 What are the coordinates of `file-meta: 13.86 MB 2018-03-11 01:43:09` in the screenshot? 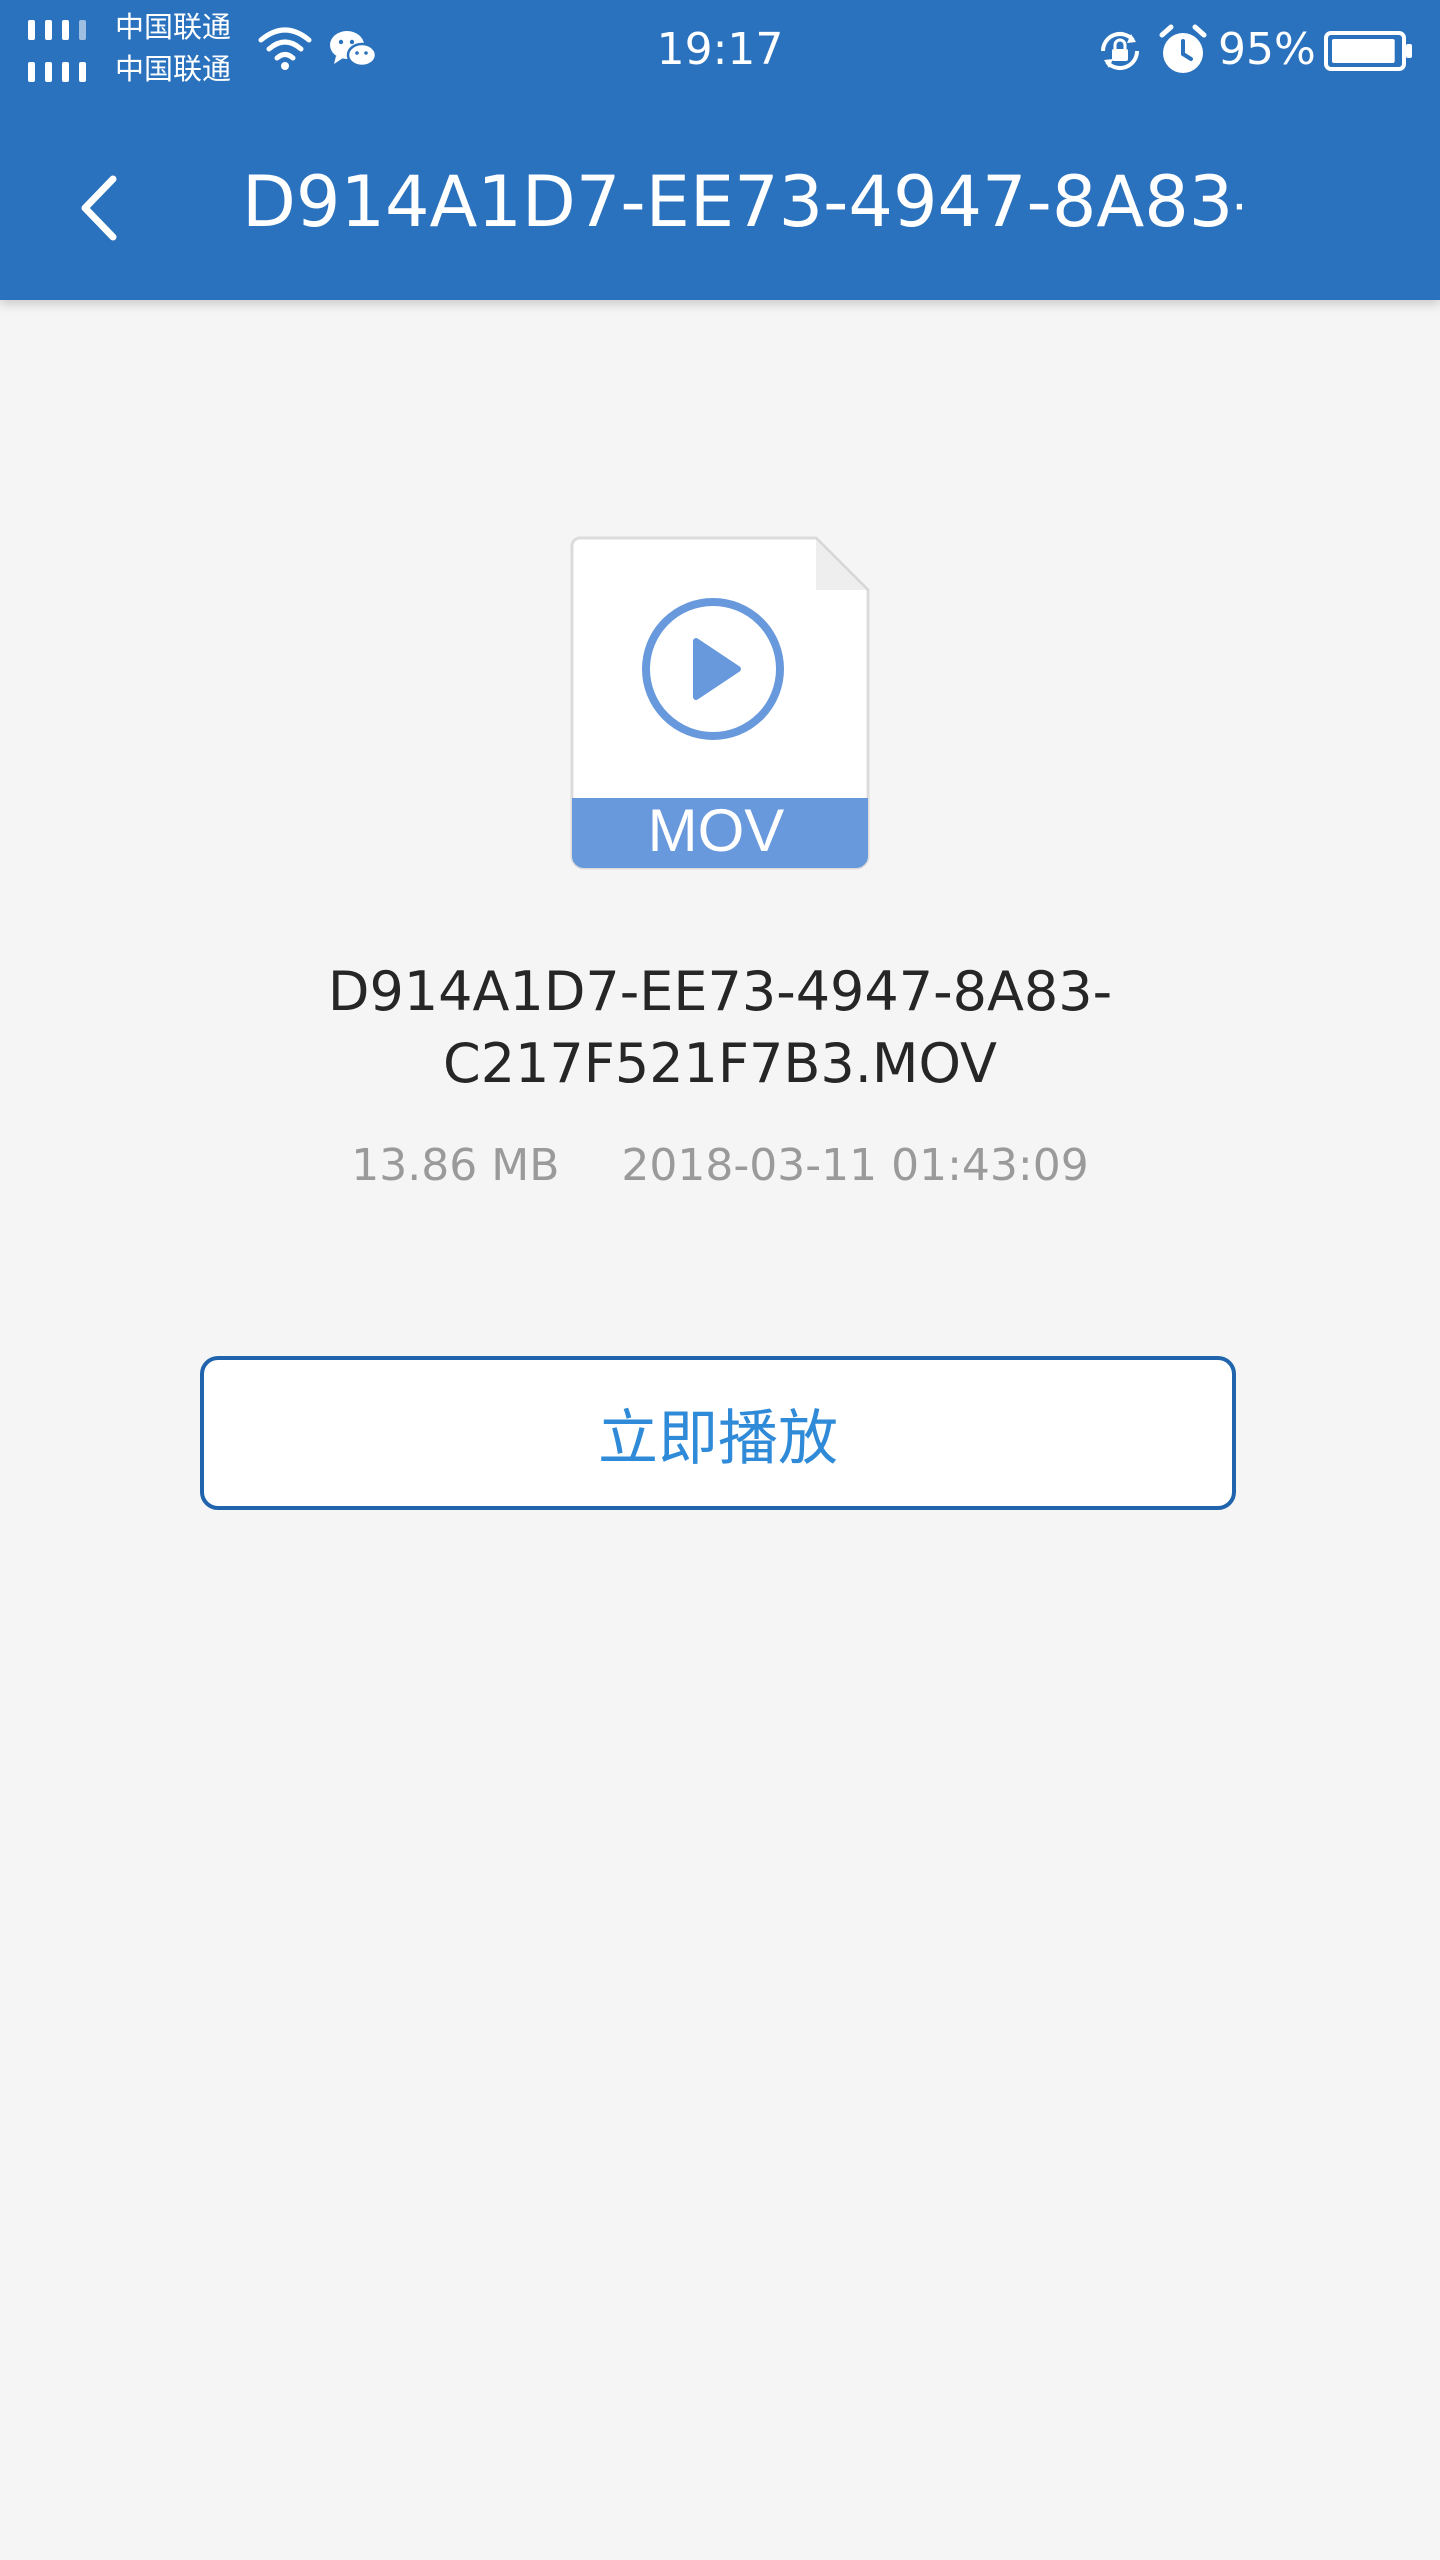 It's located at (720, 1166).